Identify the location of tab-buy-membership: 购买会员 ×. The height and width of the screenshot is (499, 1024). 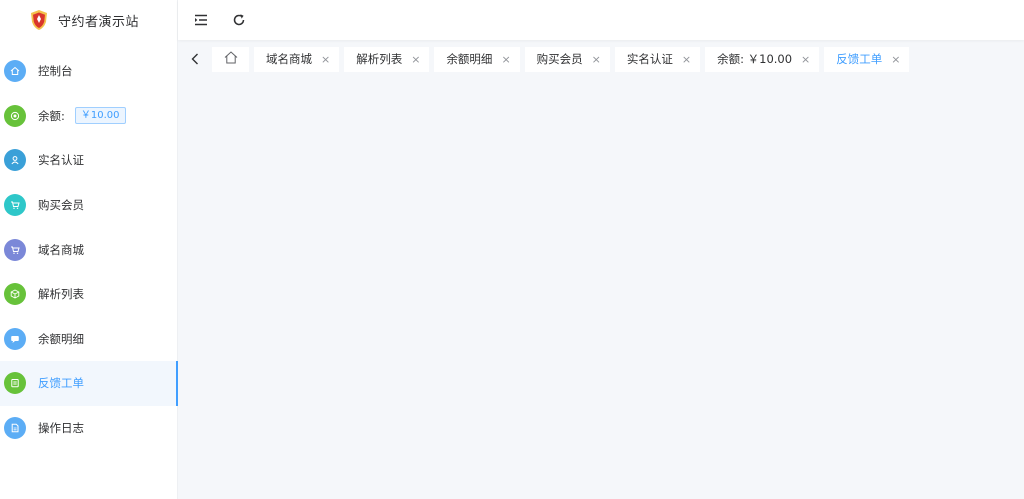
(567, 59).